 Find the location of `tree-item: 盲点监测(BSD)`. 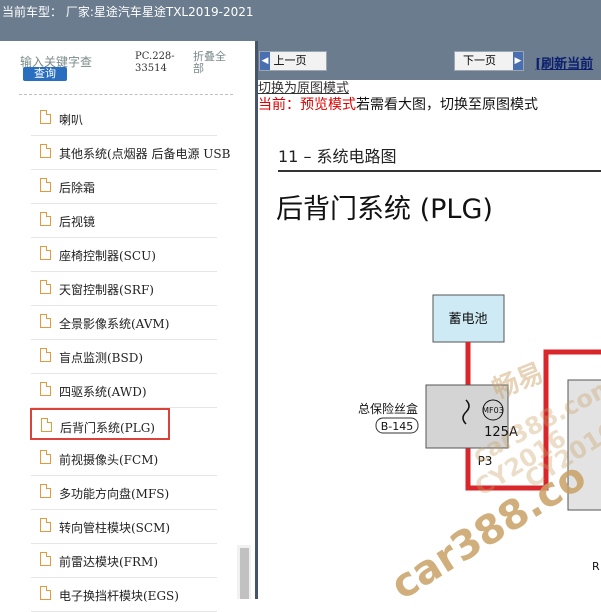

tree-item: 盲点监测(BSD) is located at coordinates (124, 357).